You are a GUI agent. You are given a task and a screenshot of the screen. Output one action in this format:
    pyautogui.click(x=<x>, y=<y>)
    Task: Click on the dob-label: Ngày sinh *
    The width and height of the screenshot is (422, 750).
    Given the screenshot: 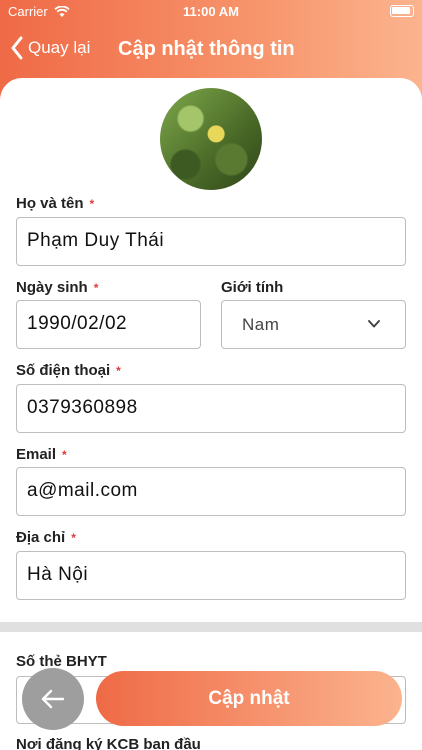 What is the action you would take?
    pyautogui.click(x=57, y=287)
    